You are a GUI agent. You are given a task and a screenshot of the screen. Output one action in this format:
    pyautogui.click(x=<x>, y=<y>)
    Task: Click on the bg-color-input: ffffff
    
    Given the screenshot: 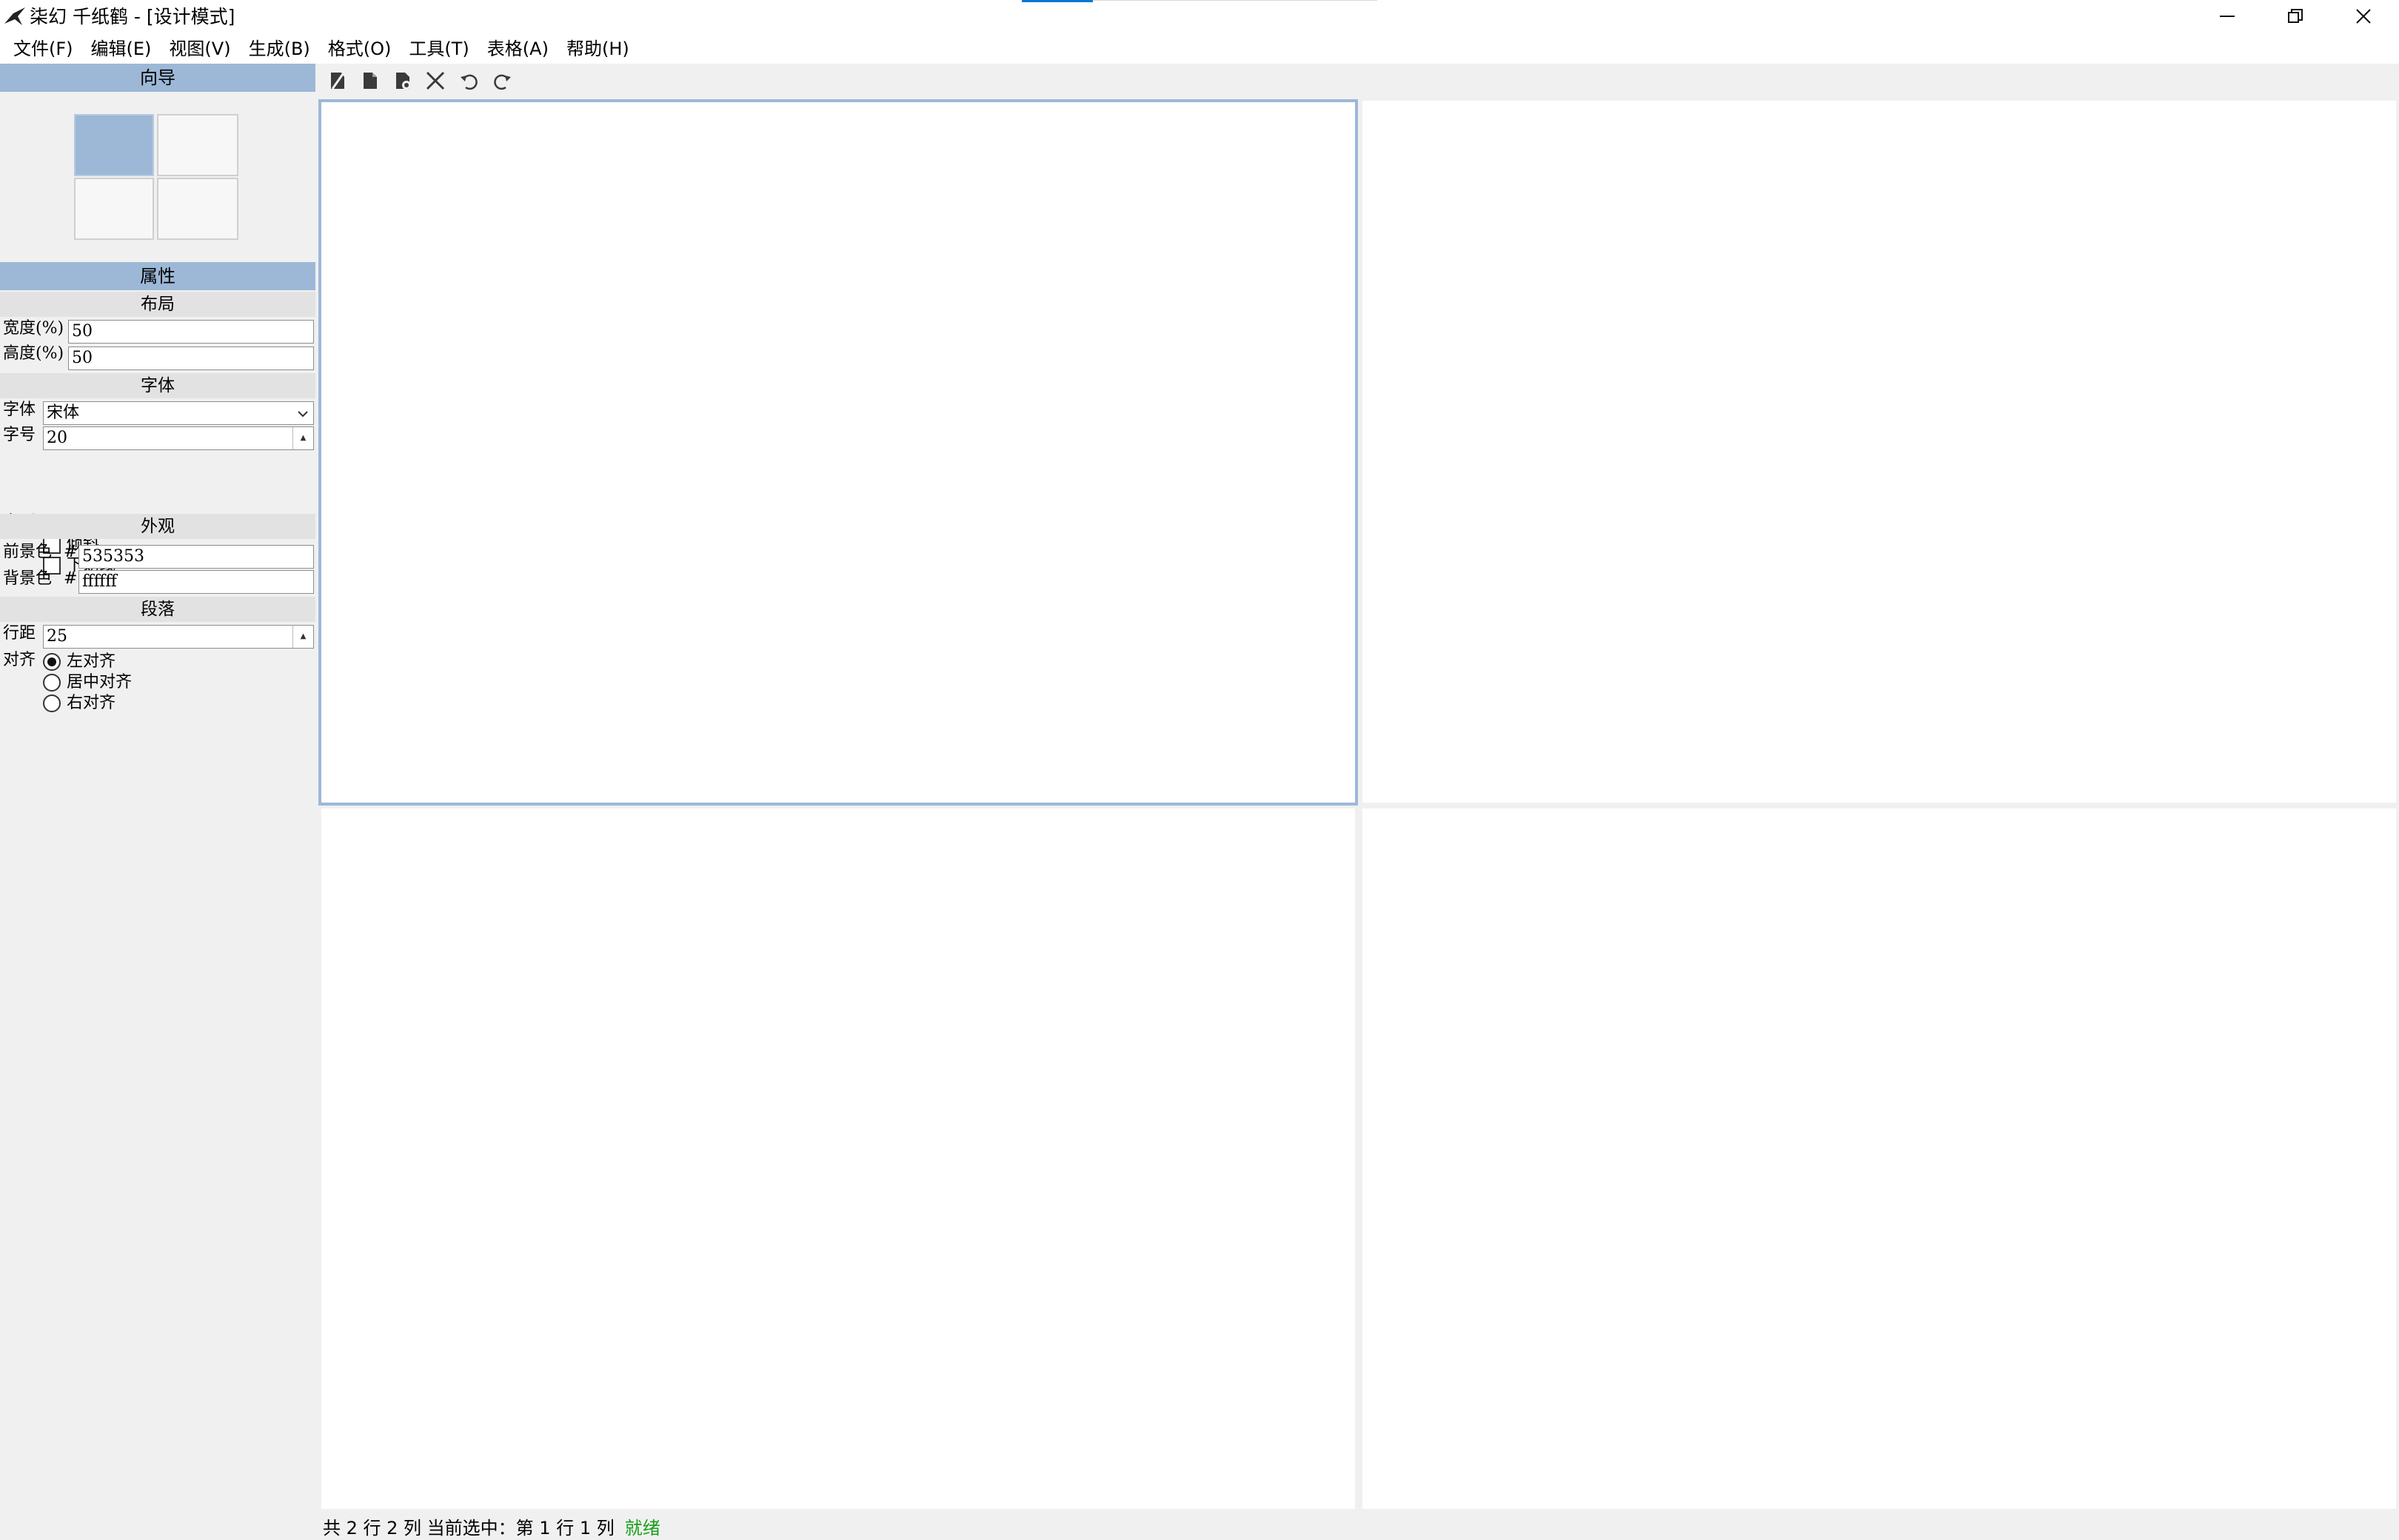 What is the action you would take?
    pyautogui.click(x=196, y=582)
    